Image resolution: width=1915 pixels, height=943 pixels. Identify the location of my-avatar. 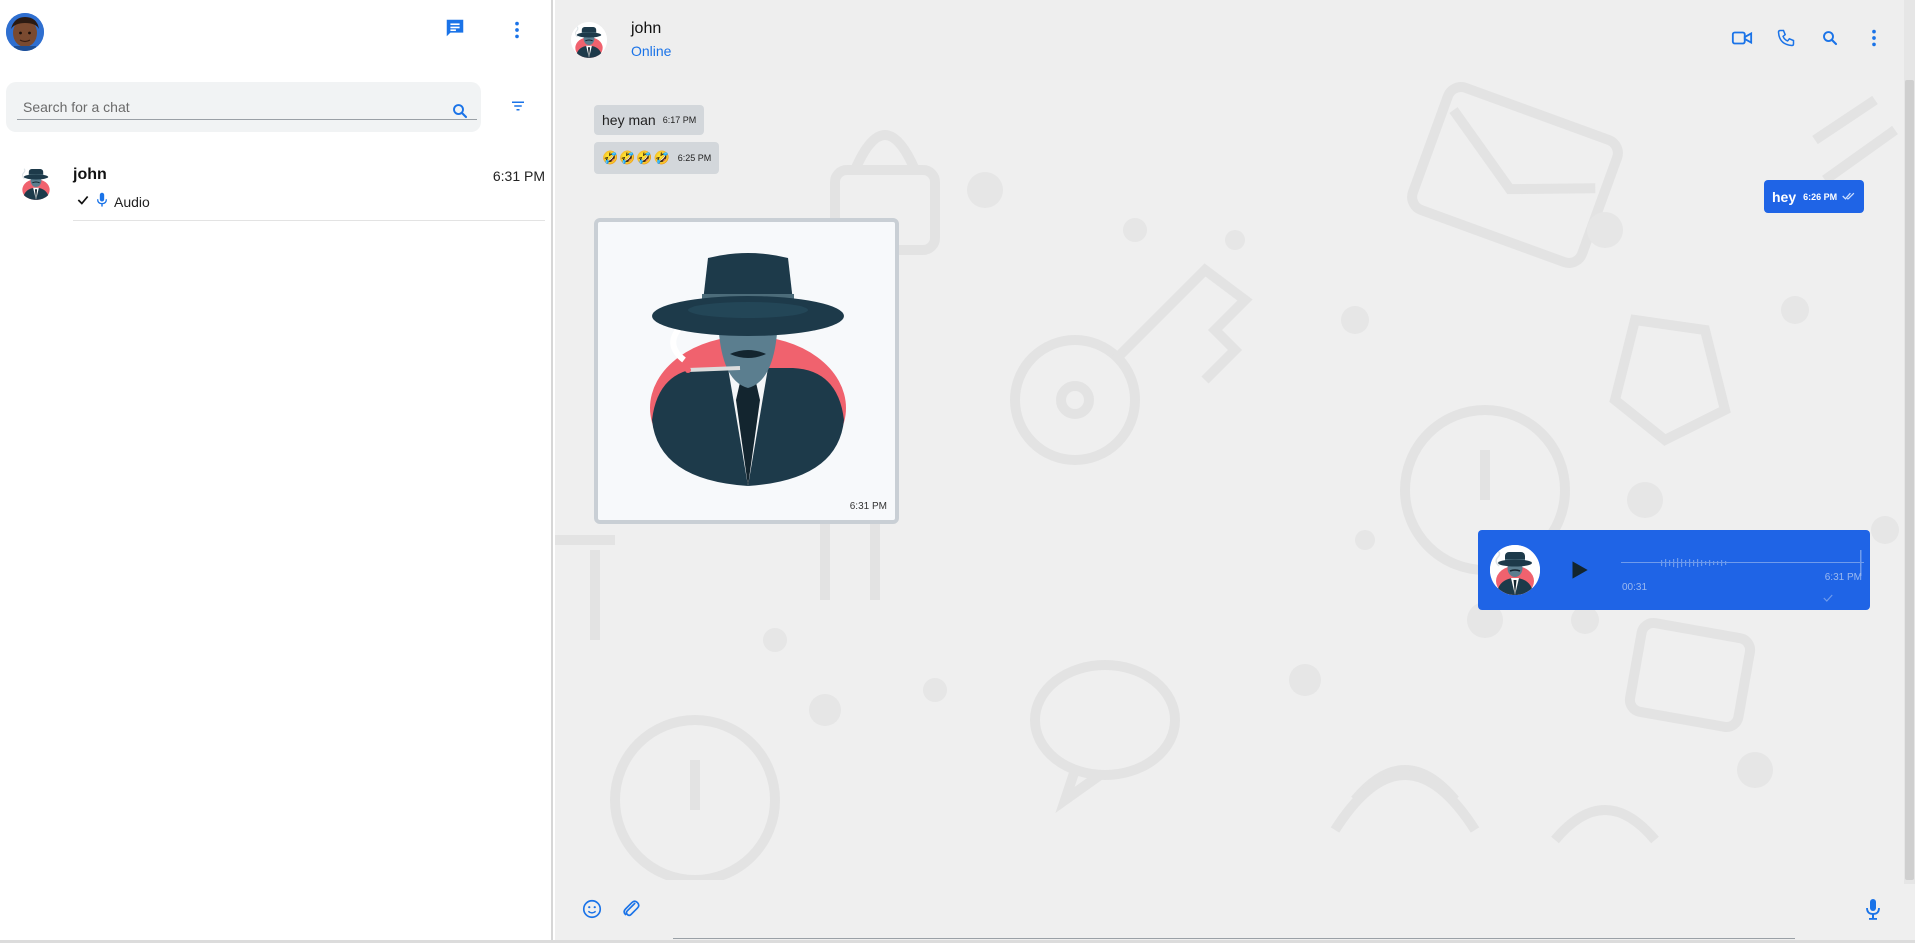
(25, 32).